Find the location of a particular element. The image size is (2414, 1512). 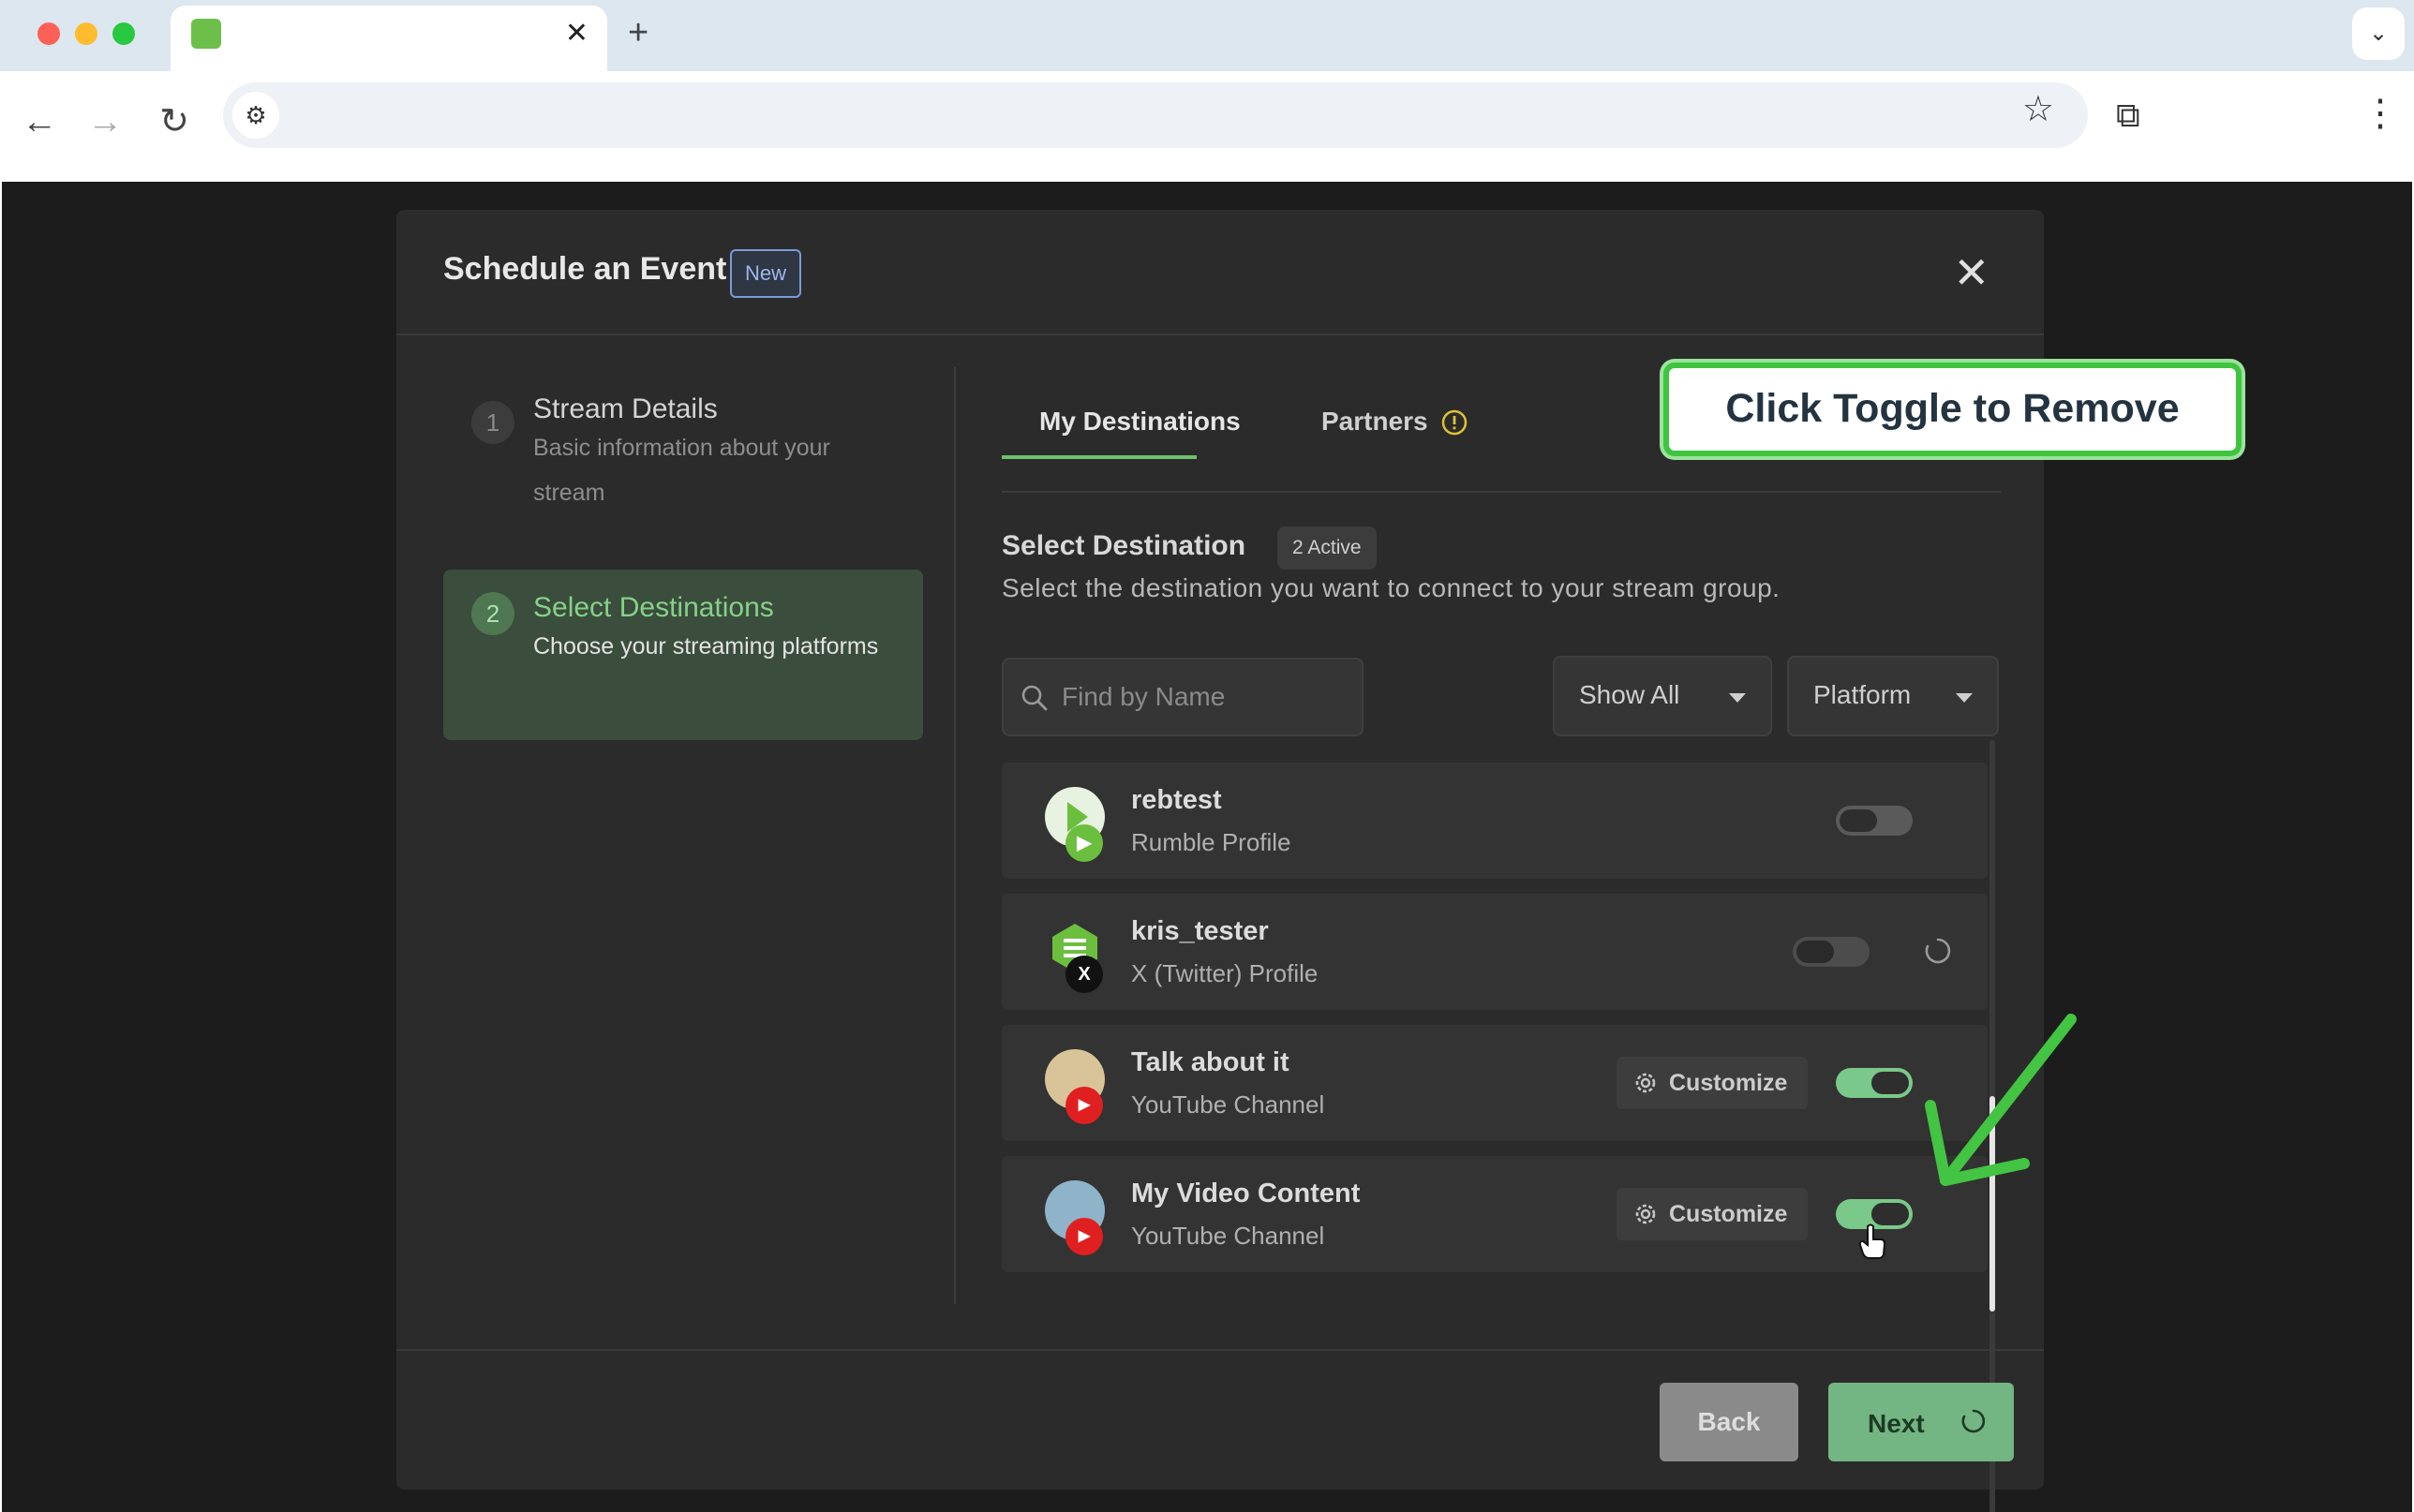

partners-info-icon is located at coordinates (1454, 422).